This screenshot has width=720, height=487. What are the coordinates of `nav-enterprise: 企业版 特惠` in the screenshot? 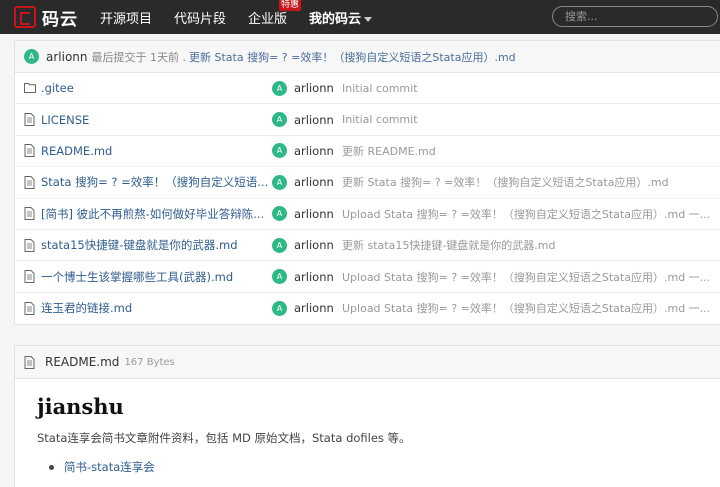 It's located at (275, 13).